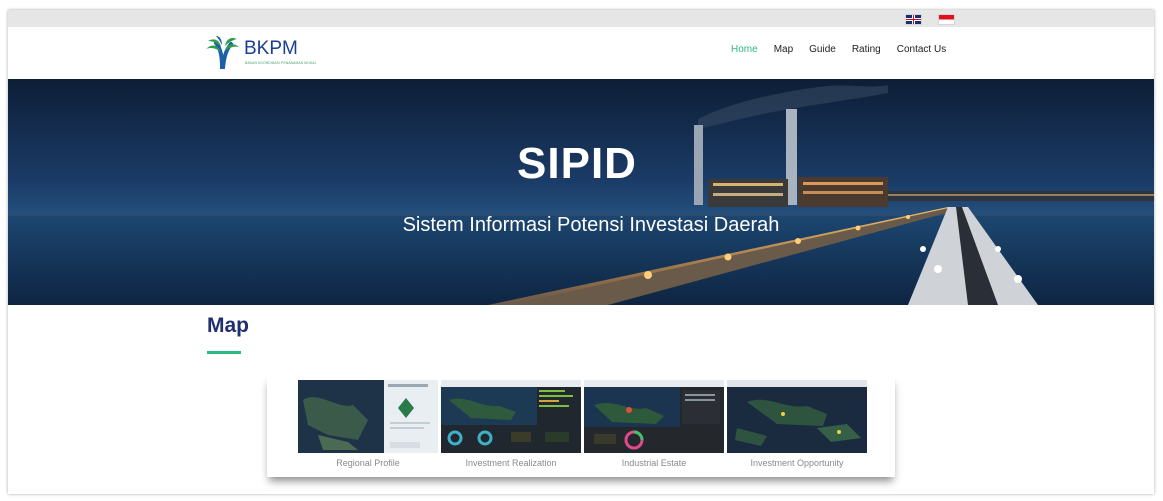 The width and height of the screenshot is (1163, 501). Describe the element at coordinates (368, 463) in the screenshot. I see `card-caption: Regional Profile` at that location.